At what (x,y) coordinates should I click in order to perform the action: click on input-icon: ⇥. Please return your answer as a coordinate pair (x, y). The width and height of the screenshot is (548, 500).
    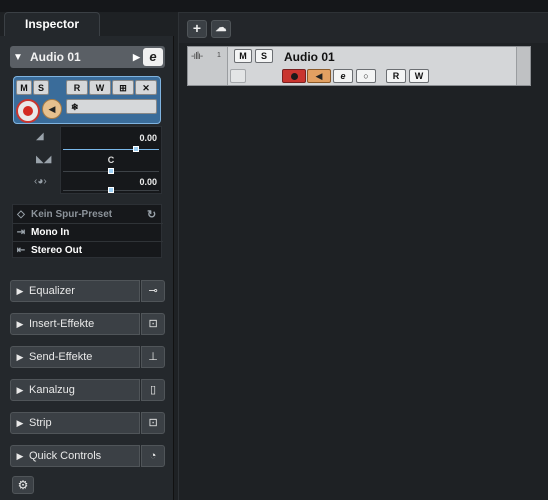
    Looking at the image, I should click on (21, 232).